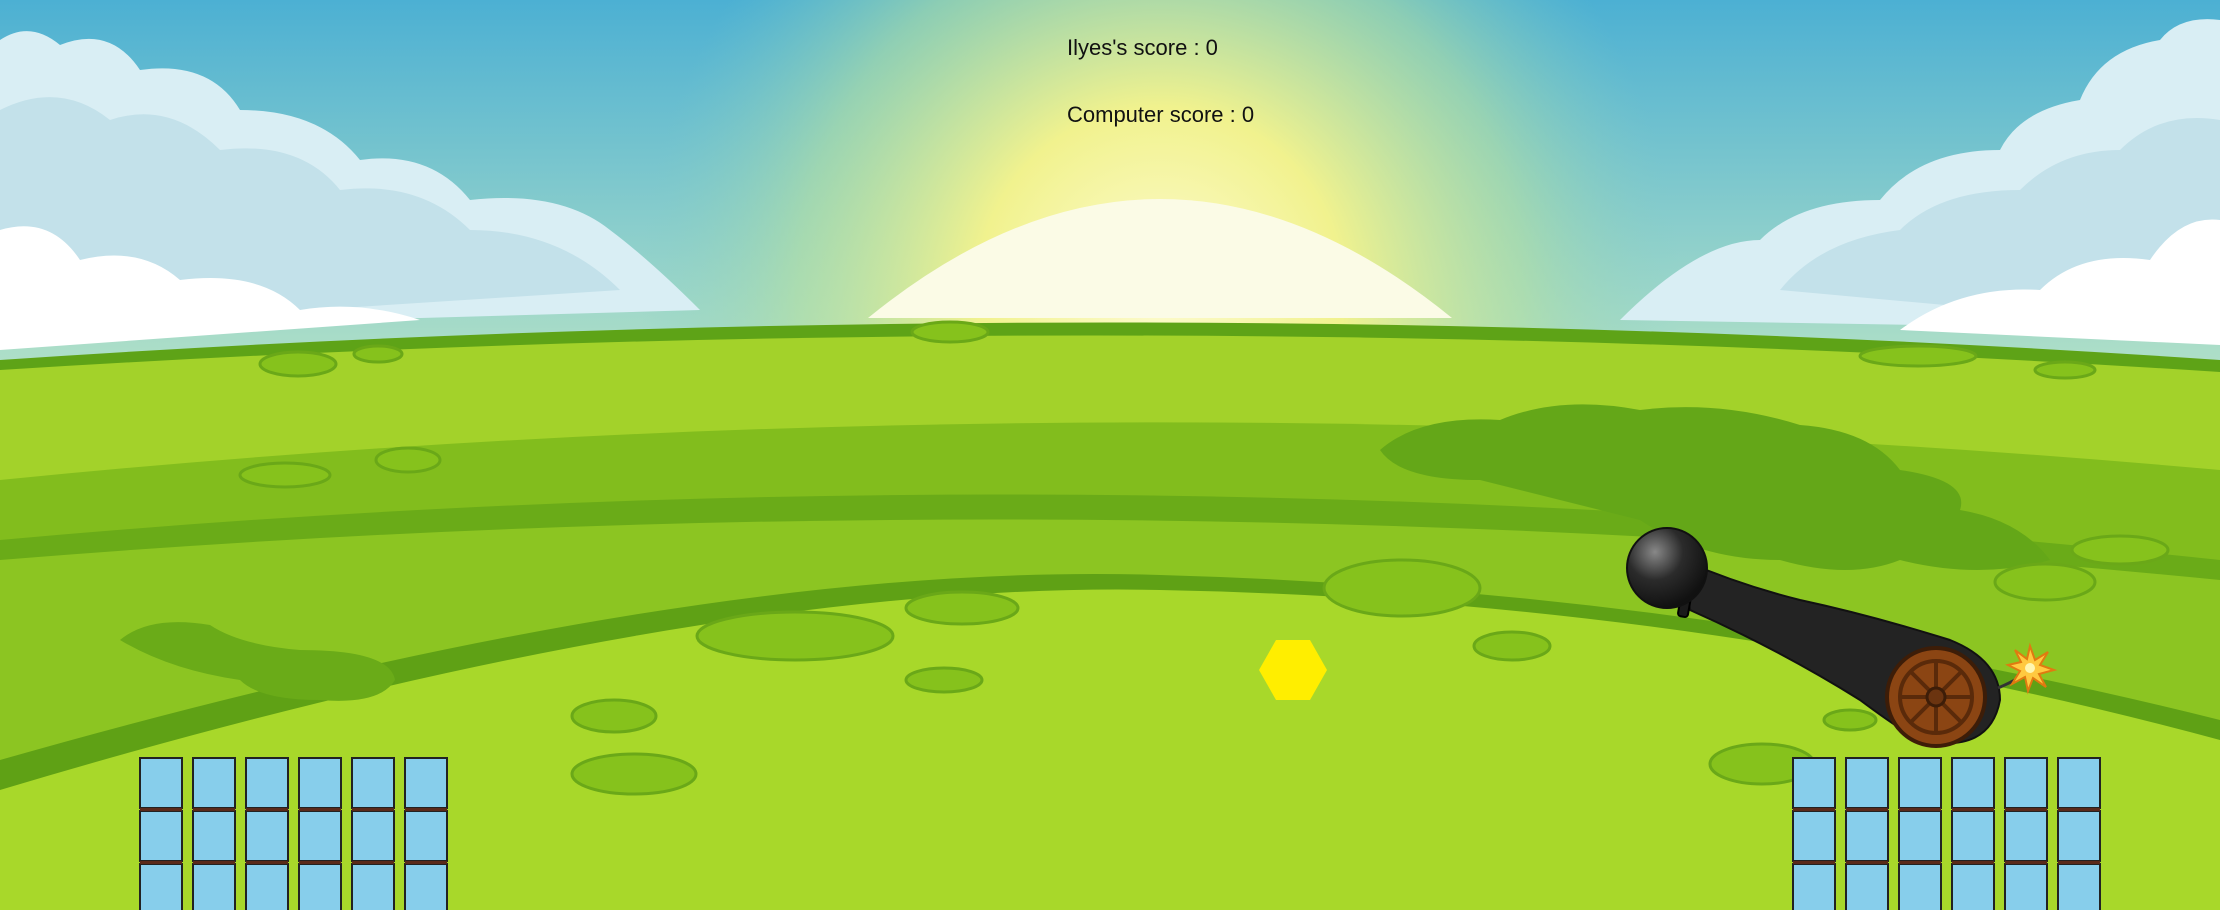  Describe the element at coordinates (1161, 114) in the screenshot. I see `computer-score: Computer score : 0` at that location.